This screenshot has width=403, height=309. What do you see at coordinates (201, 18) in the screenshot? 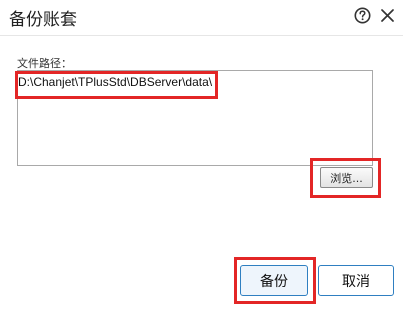
I see `dialog-titlebar: 备份账套` at bounding box center [201, 18].